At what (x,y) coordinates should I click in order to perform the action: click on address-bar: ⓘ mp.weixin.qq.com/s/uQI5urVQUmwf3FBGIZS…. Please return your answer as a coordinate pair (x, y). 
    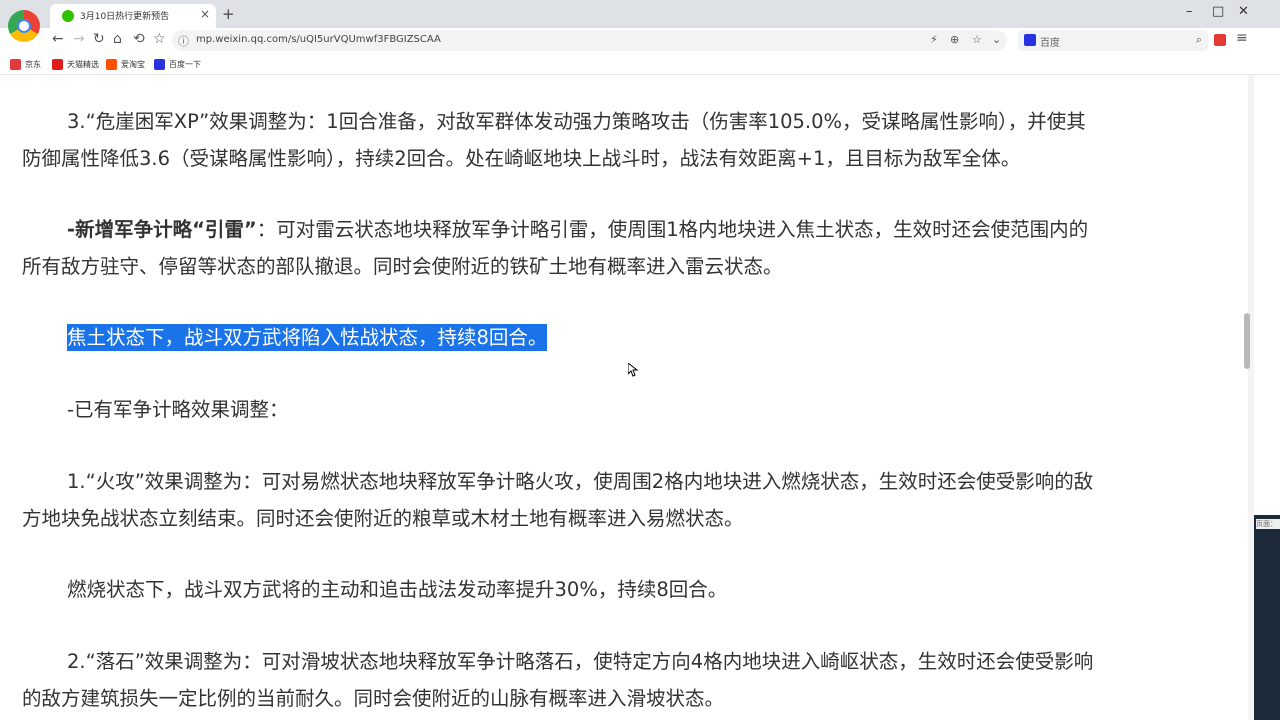
    Looking at the image, I should click on (589, 40).